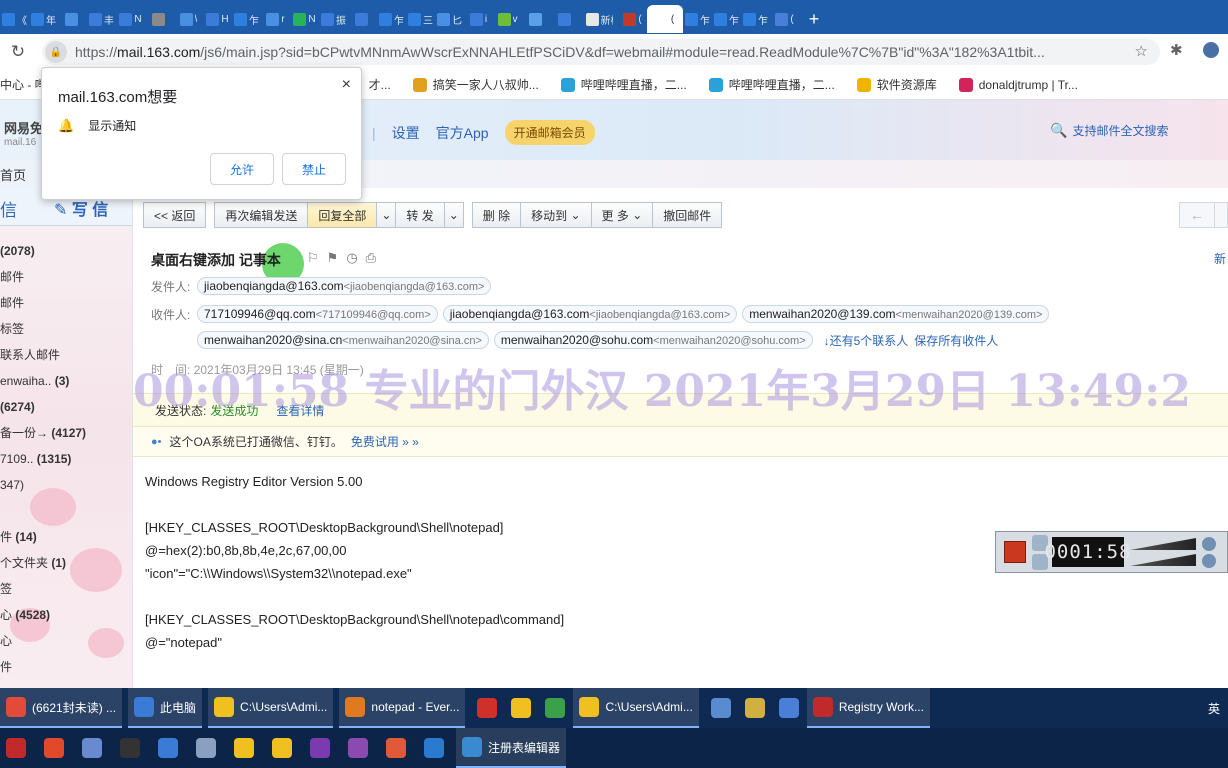 The height and width of the screenshot is (768, 1228). I want to click on new-tab-icon: +, so click(814, 19).